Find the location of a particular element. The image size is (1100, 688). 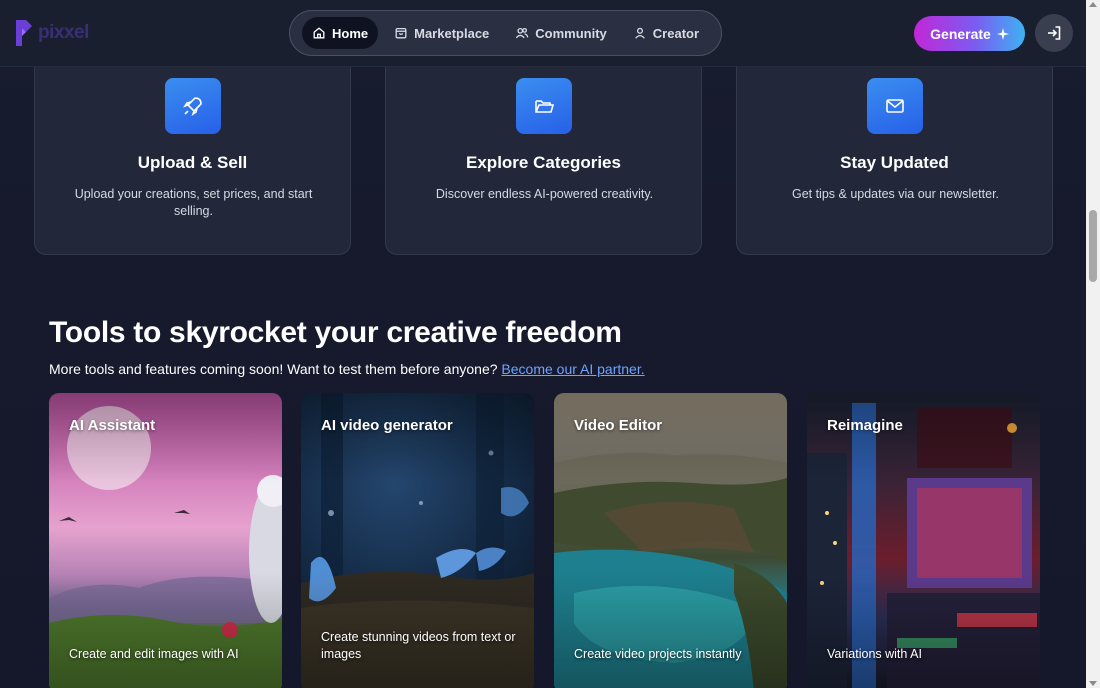

nav-item-label: Community is located at coordinates (571, 33).